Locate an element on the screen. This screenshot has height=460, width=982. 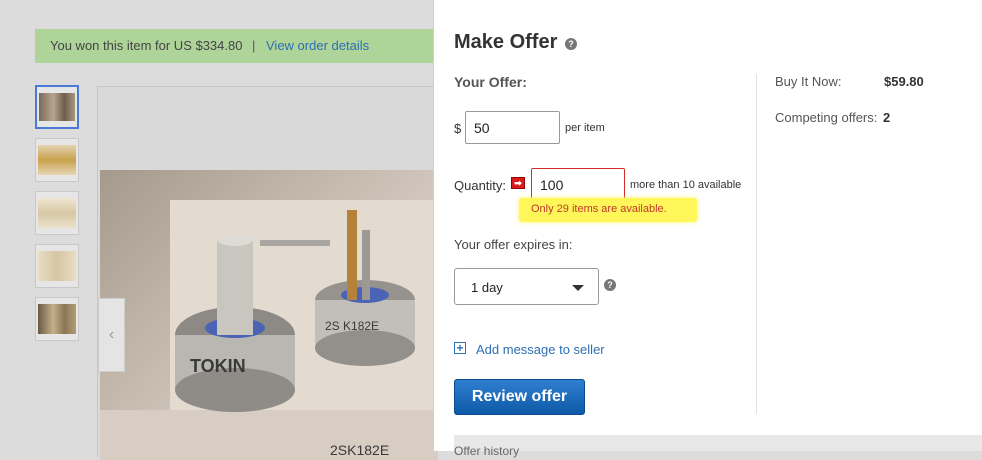
offer-history-text: Offer history is located at coordinates (487, 451).